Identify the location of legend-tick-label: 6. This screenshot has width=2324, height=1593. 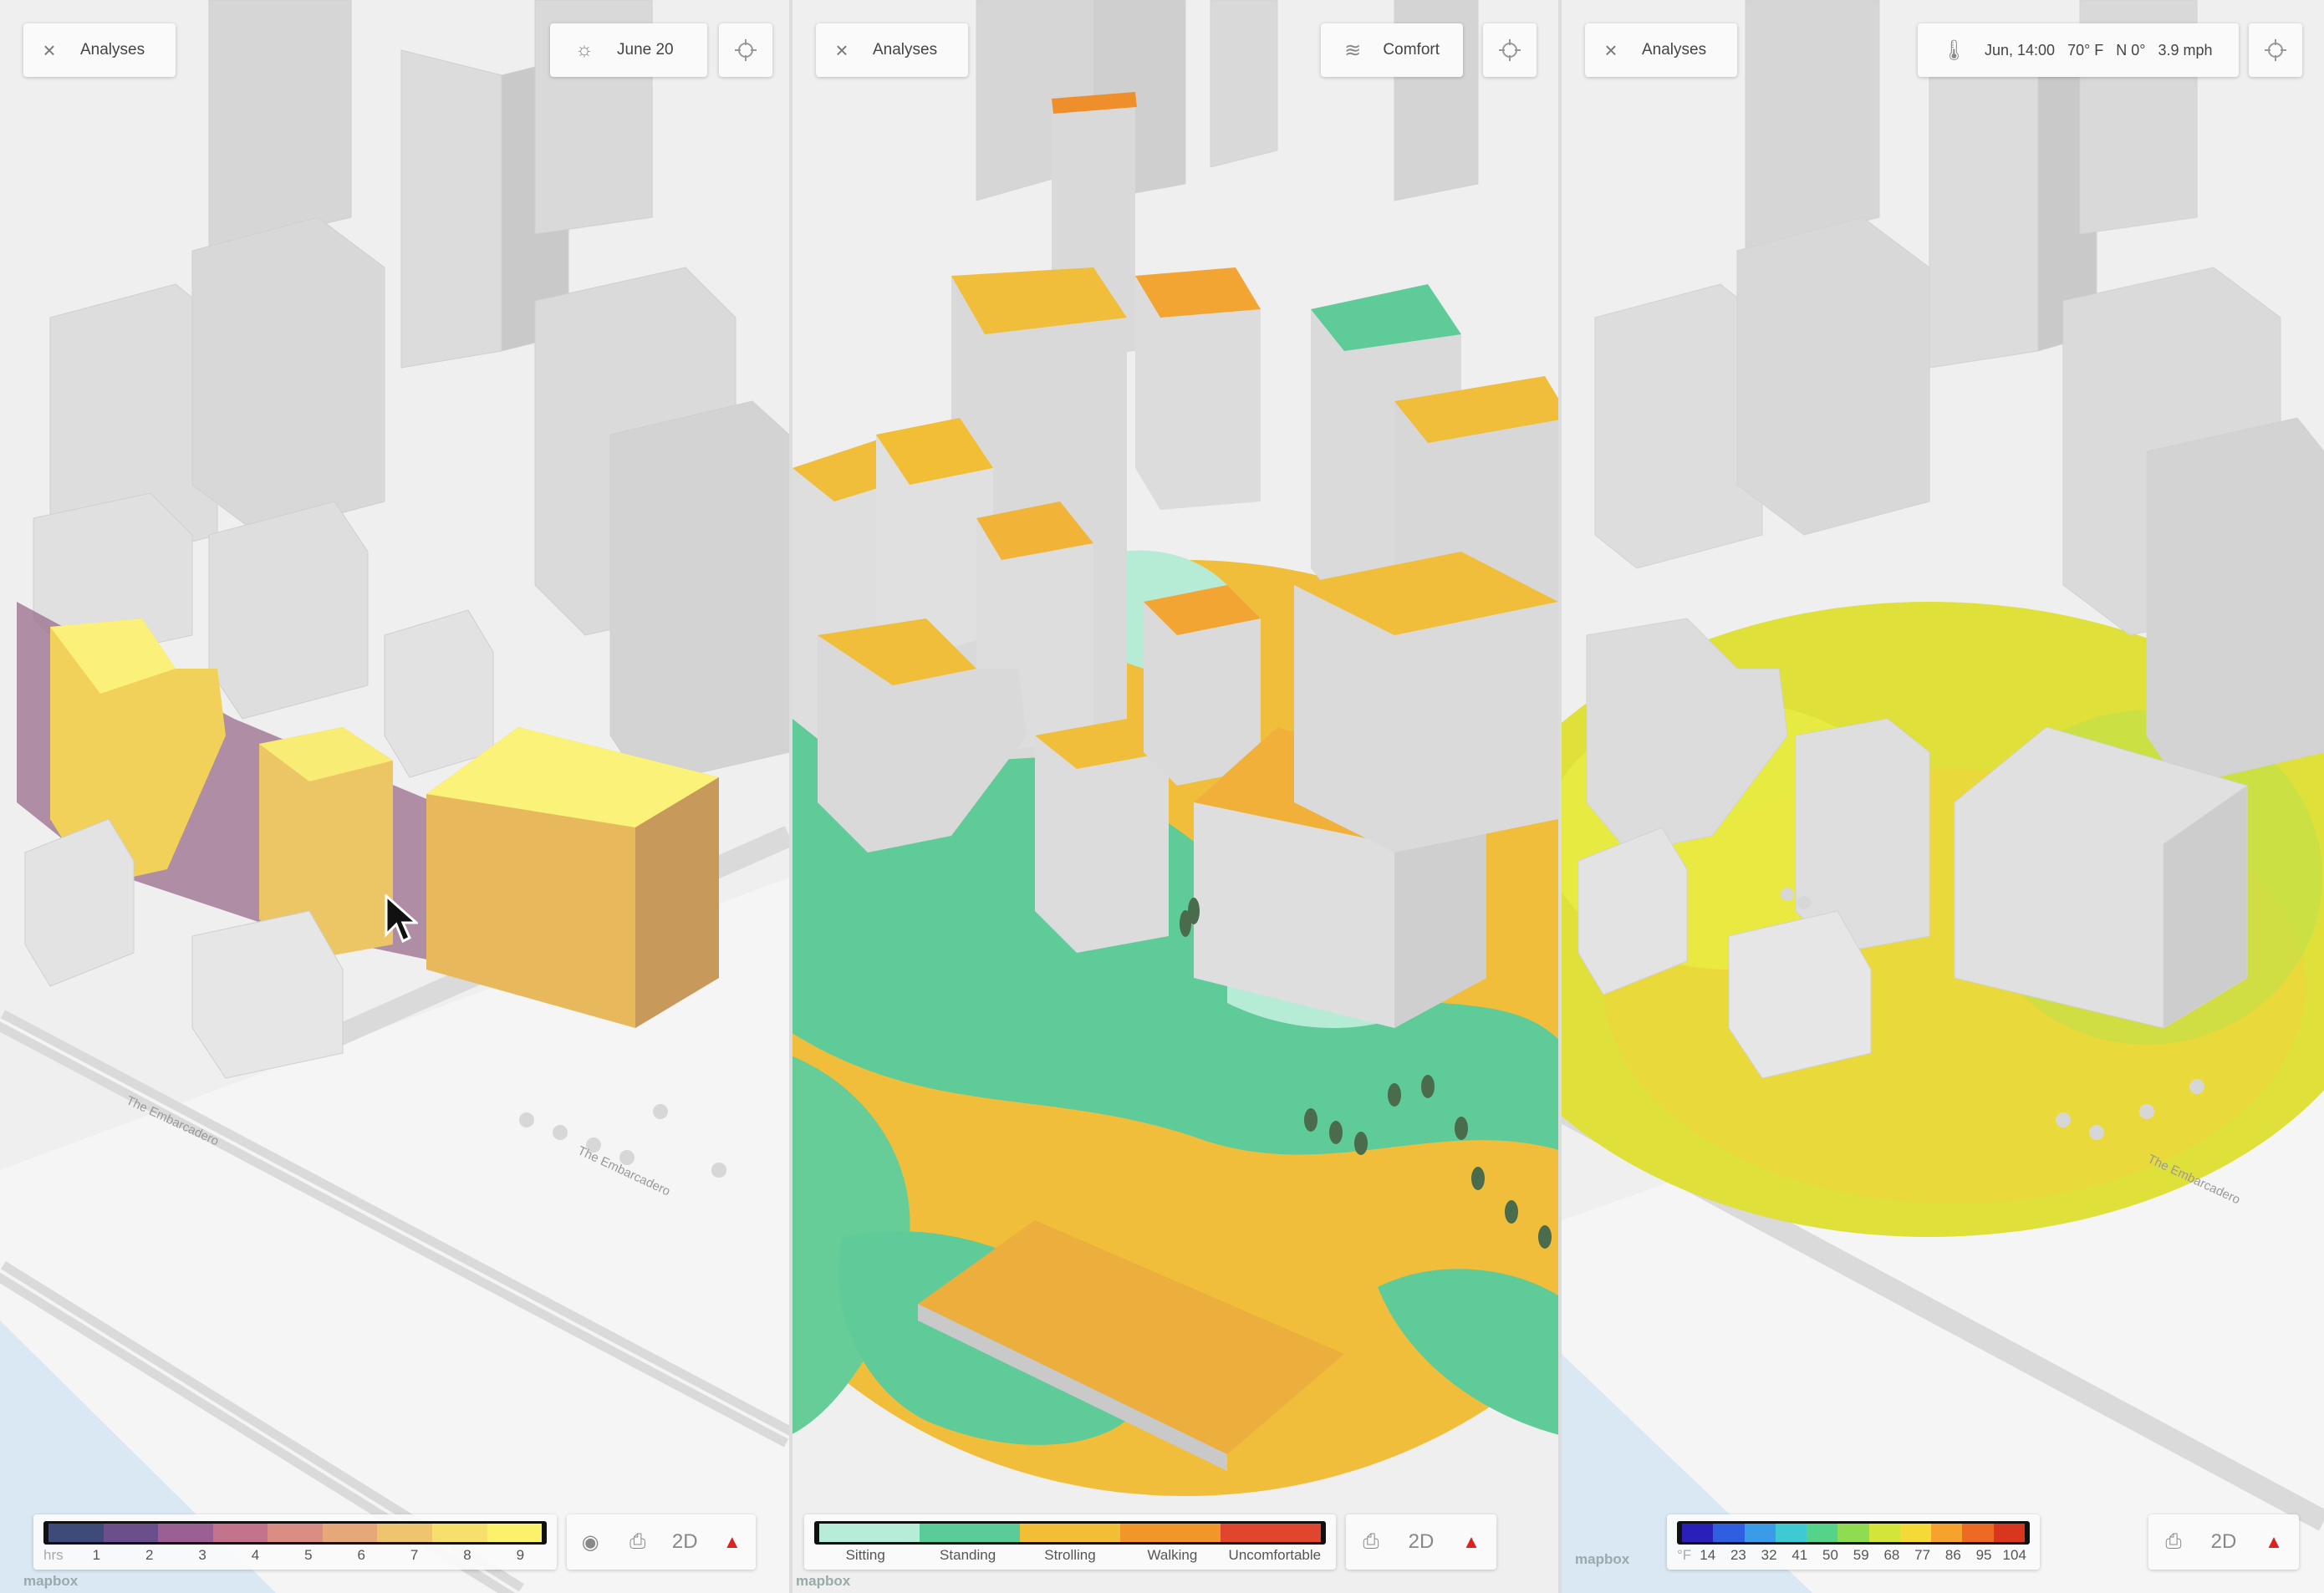
(361, 1555).